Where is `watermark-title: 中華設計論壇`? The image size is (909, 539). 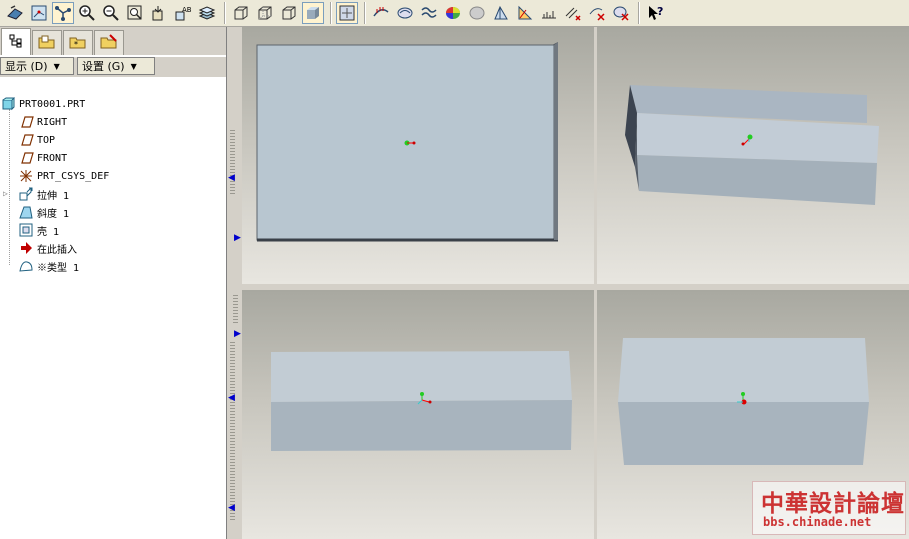 watermark-title: 中華設計論壇 is located at coordinates (833, 504).